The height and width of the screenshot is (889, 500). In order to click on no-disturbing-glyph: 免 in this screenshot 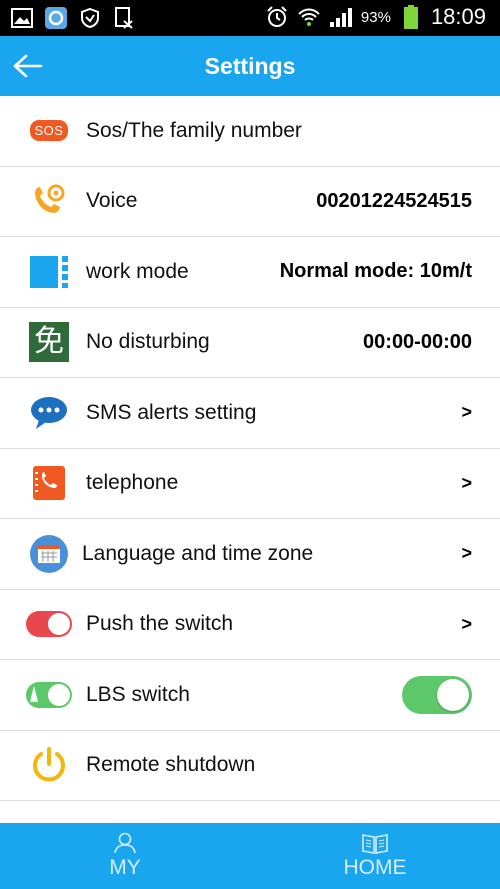, I will do `click(49, 342)`.